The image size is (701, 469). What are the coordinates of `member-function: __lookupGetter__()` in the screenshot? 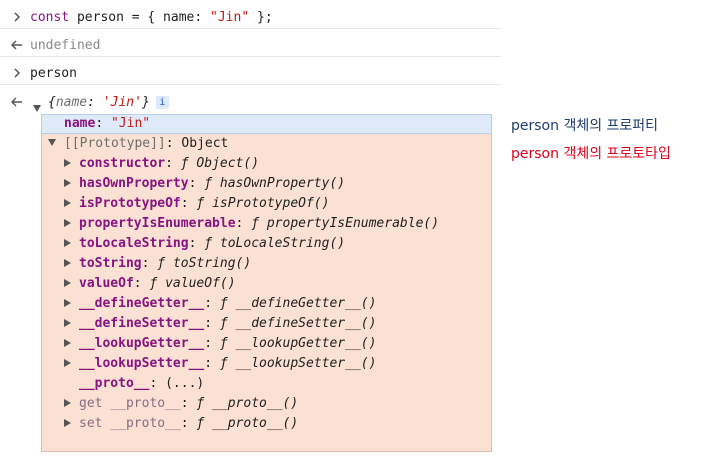 It's located at (306, 343).